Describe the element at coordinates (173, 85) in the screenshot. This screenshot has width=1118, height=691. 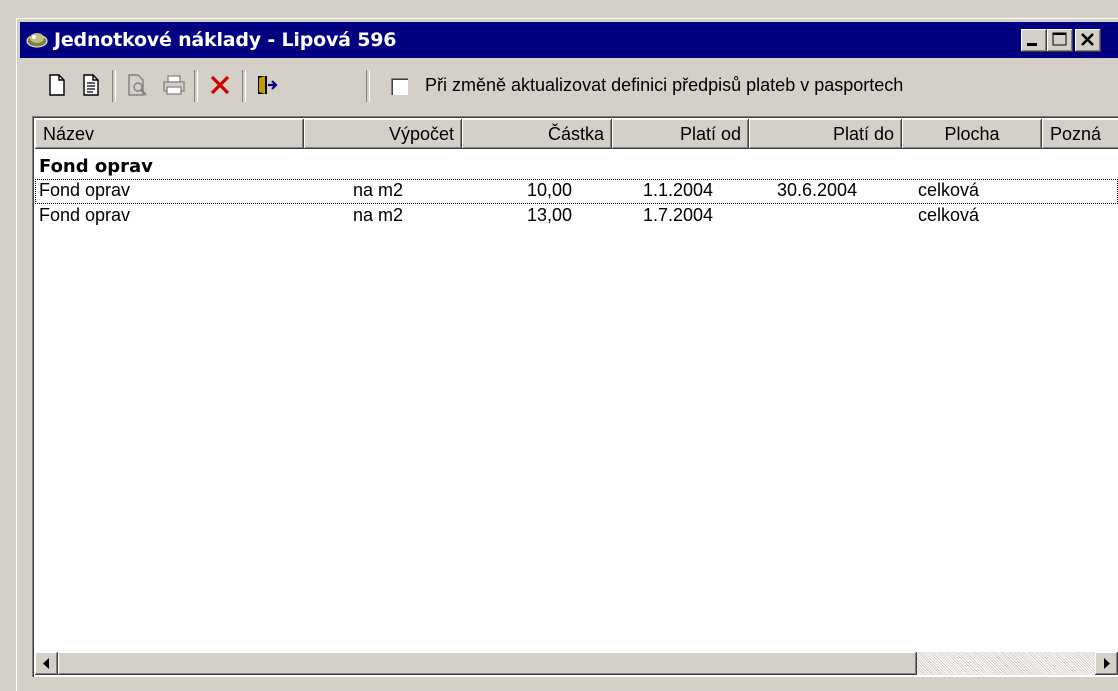
I see `print-icon` at that location.